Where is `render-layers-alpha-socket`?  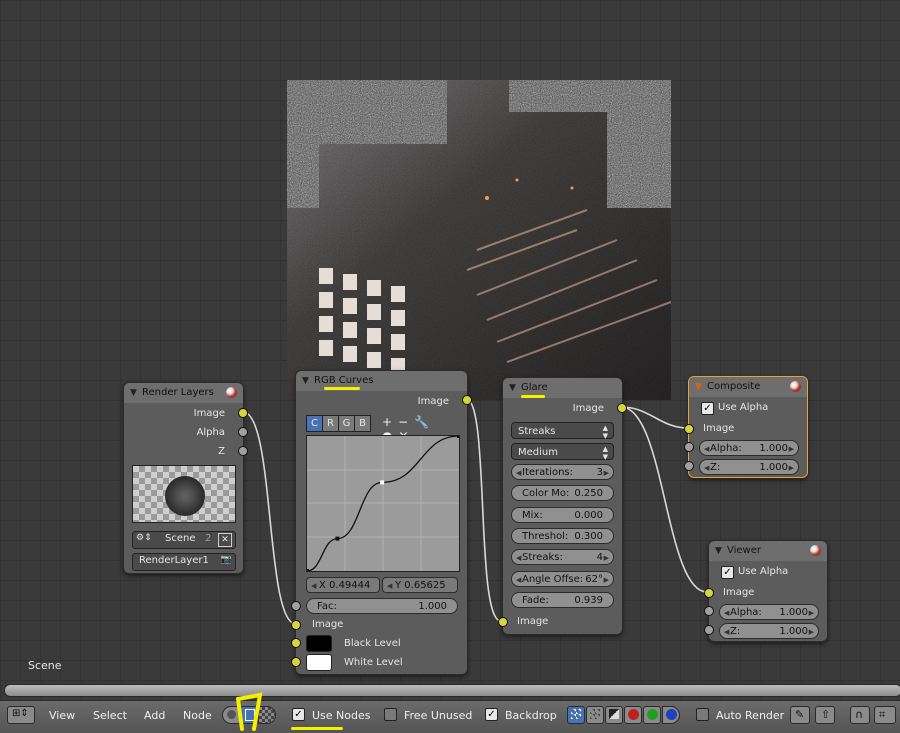
render-layers-alpha-socket is located at coordinates (243, 432).